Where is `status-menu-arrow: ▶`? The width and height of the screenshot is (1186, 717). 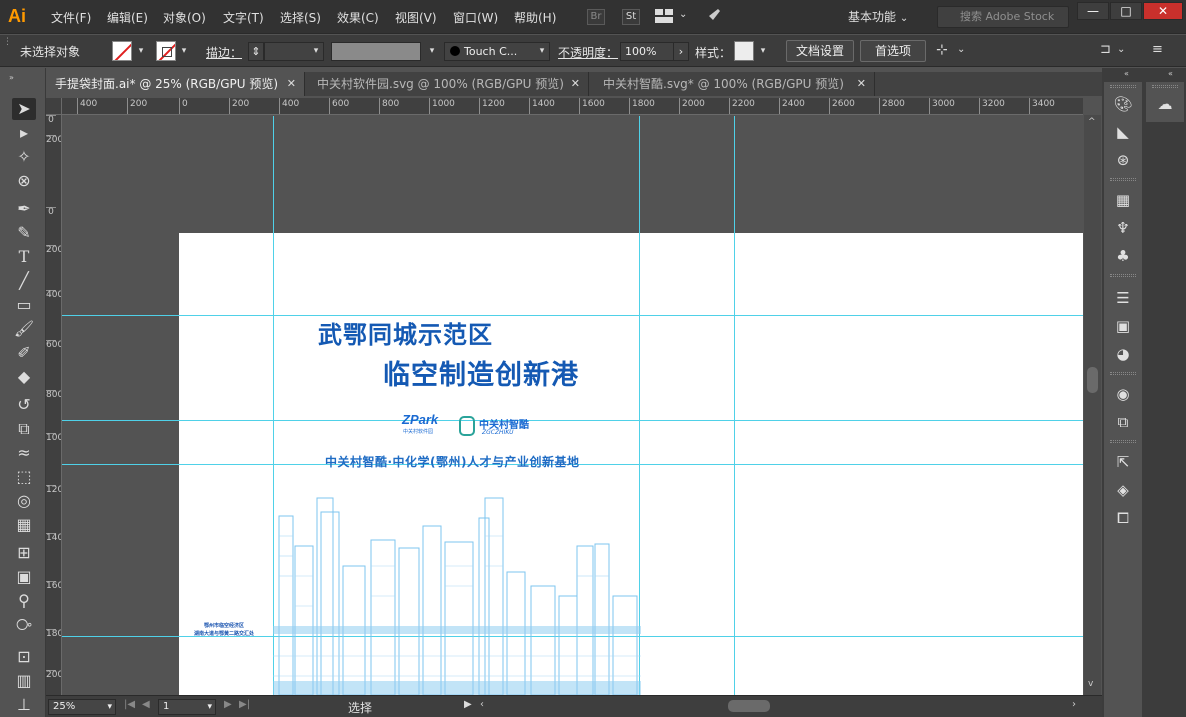 status-menu-arrow: ▶ is located at coordinates (468, 704).